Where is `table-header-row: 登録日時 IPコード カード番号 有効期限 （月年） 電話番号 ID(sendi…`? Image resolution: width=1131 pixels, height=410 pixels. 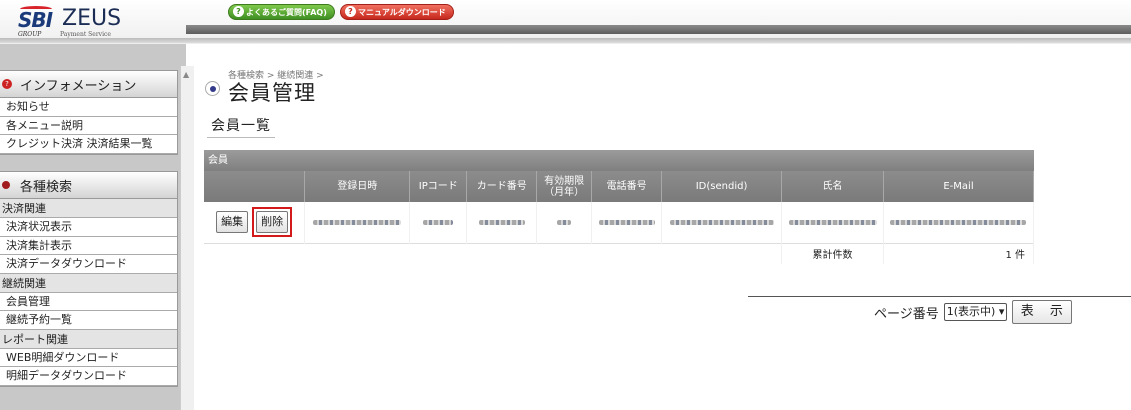
table-header-row: 登録日時 IPコード カード番号 有効期限 （月年） 電話番号 ID(sendi… is located at coordinates (619, 186).